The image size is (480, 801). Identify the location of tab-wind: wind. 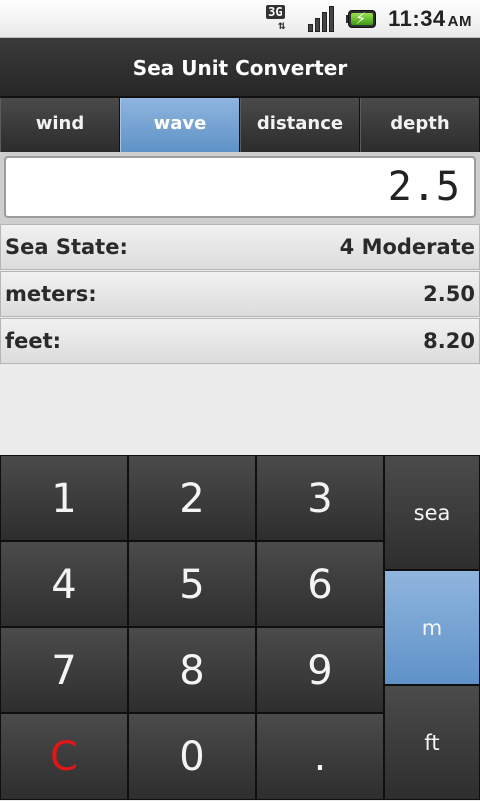
(60, 125).